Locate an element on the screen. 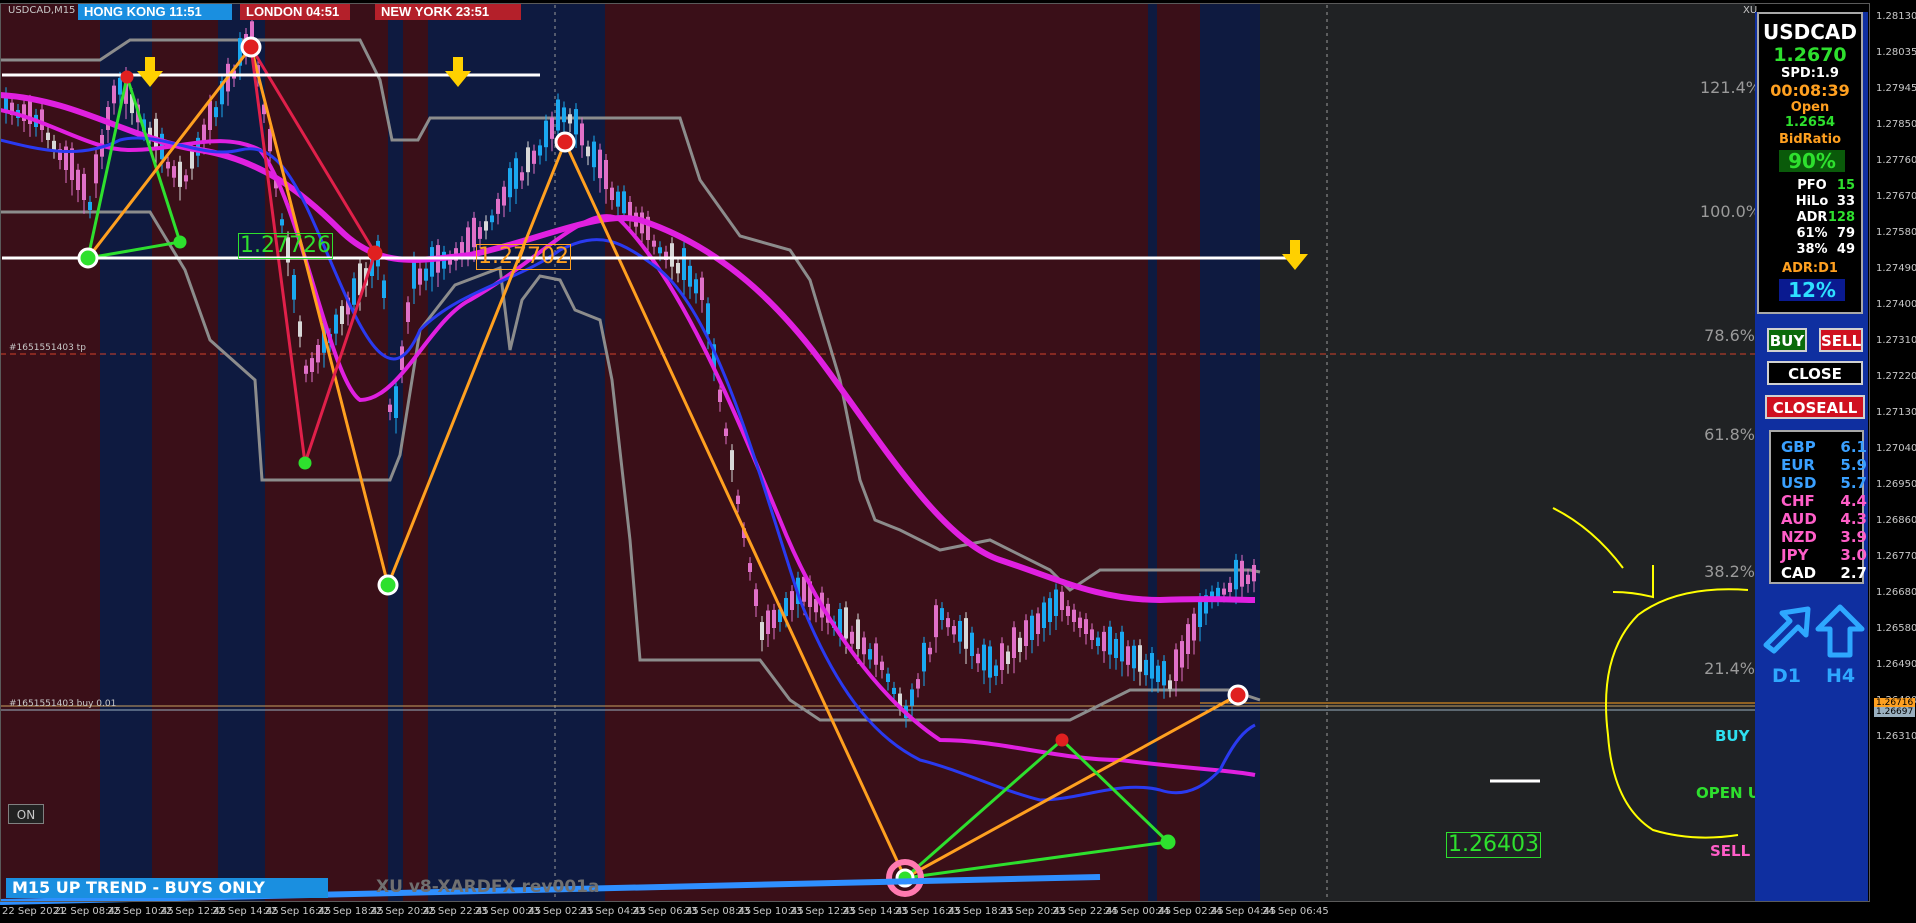  panel-open-label: Open is located at coordinates (1810, 107).